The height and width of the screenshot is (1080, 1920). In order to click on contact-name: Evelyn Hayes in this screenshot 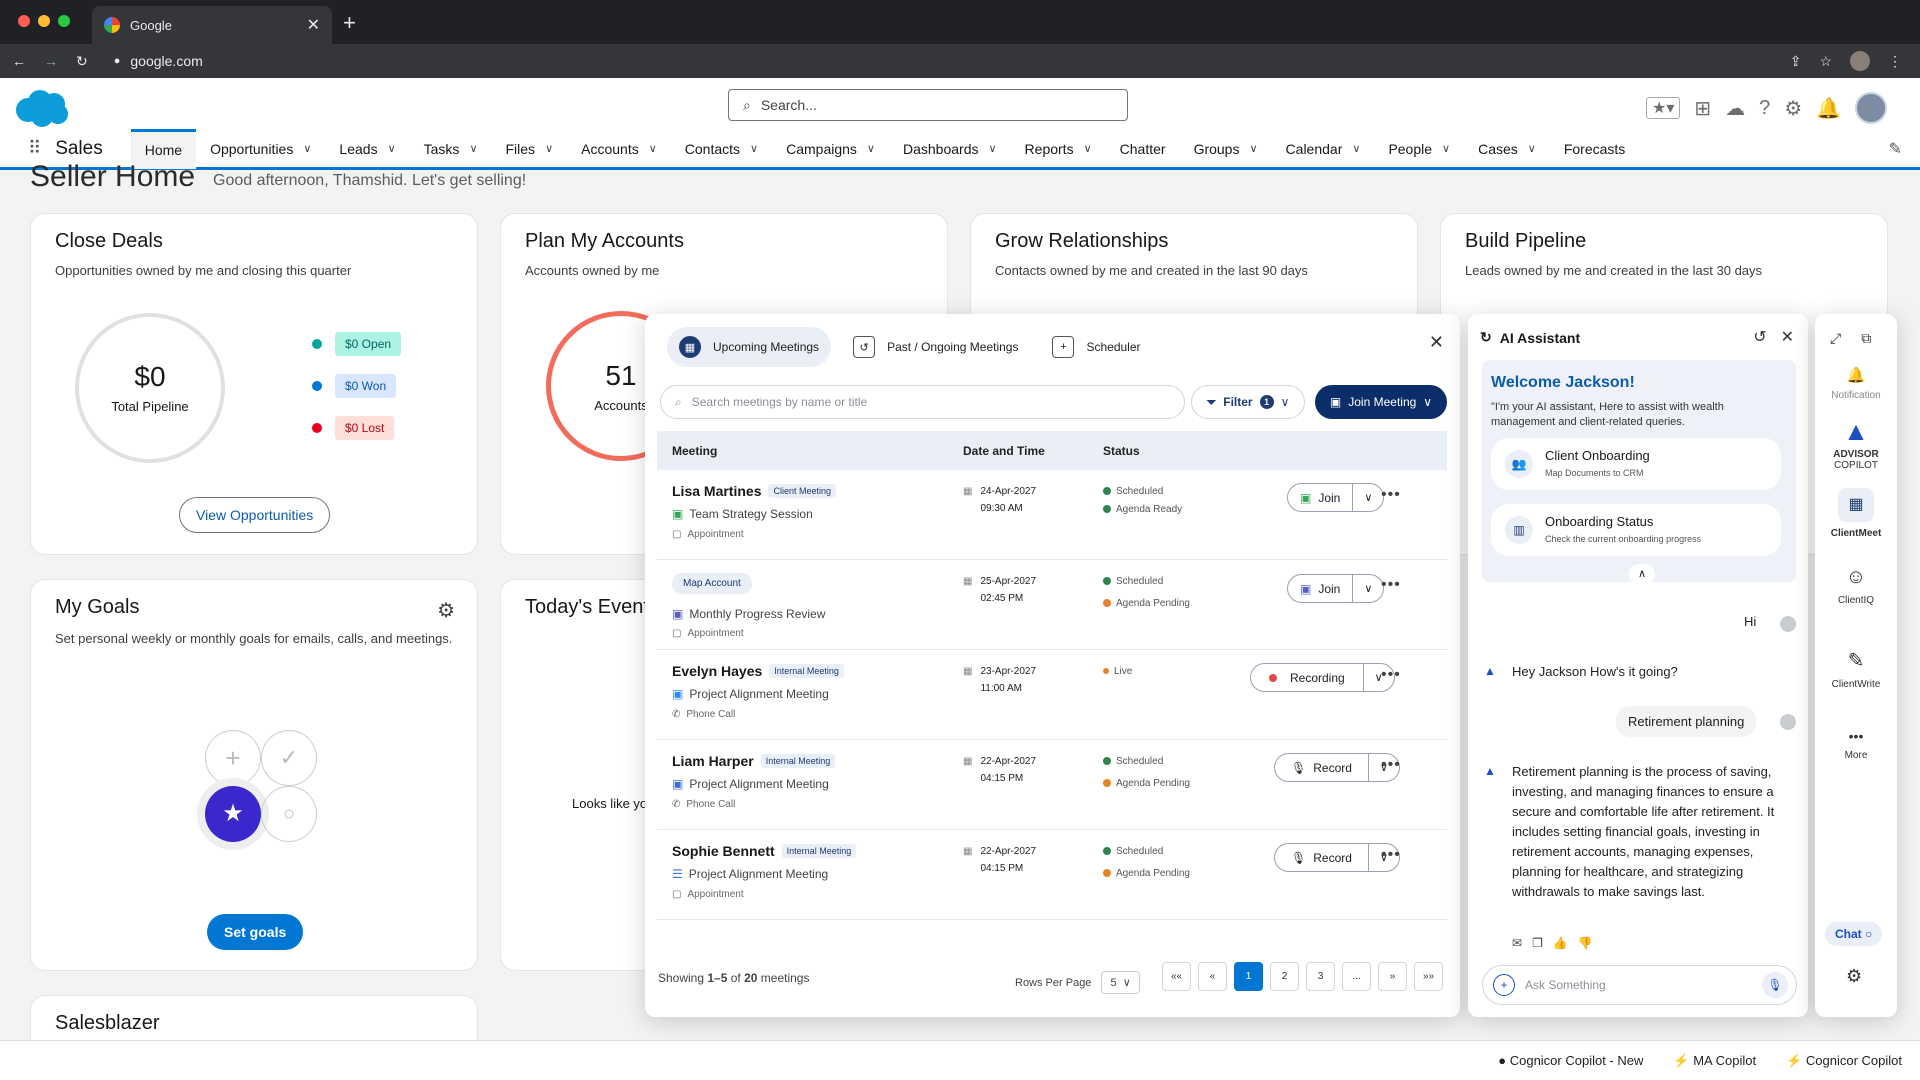, I will do `click(717, 671)`.